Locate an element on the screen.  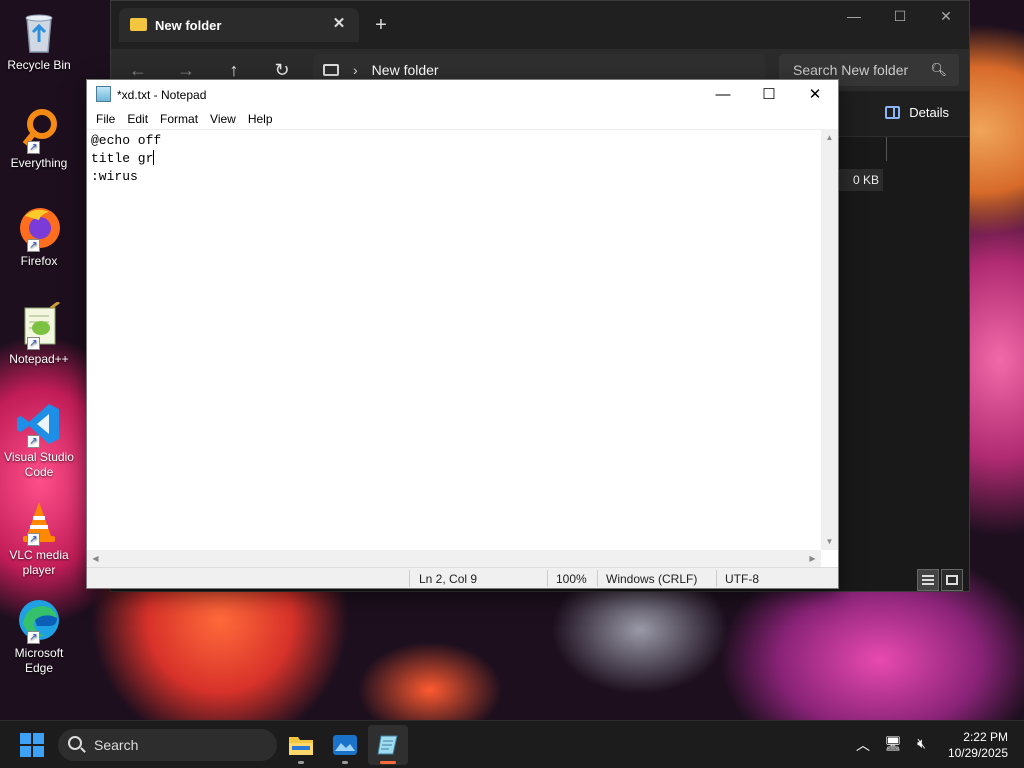
desktop-icon-firefox: ↗ Firefox is located at coordinates (39, 236).